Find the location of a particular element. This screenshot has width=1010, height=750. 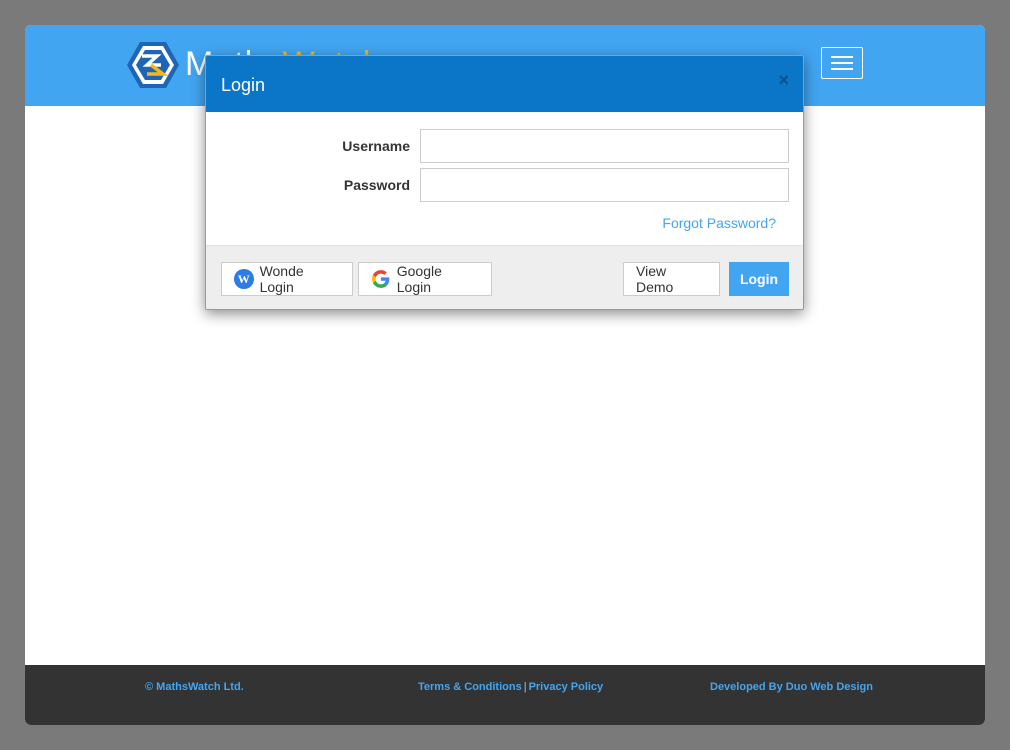

forgot-password-link: Forgot Password? is located at coordinates (719, 223).